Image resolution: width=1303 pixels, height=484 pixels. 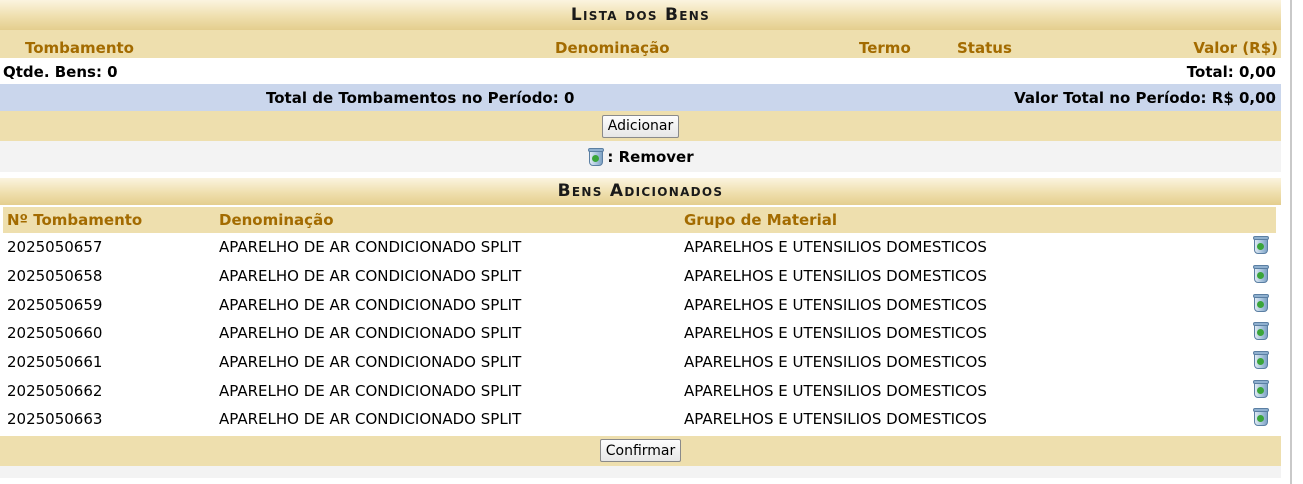 I want to click on valor-total-periodo: Valor Total no Período: R$ 0,00, so click(x=1145, y=98).